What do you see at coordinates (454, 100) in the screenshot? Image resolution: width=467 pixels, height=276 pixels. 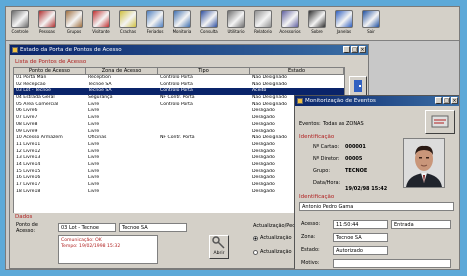 I see `dialog-close-button: ×` at bounding box center [454, 100].